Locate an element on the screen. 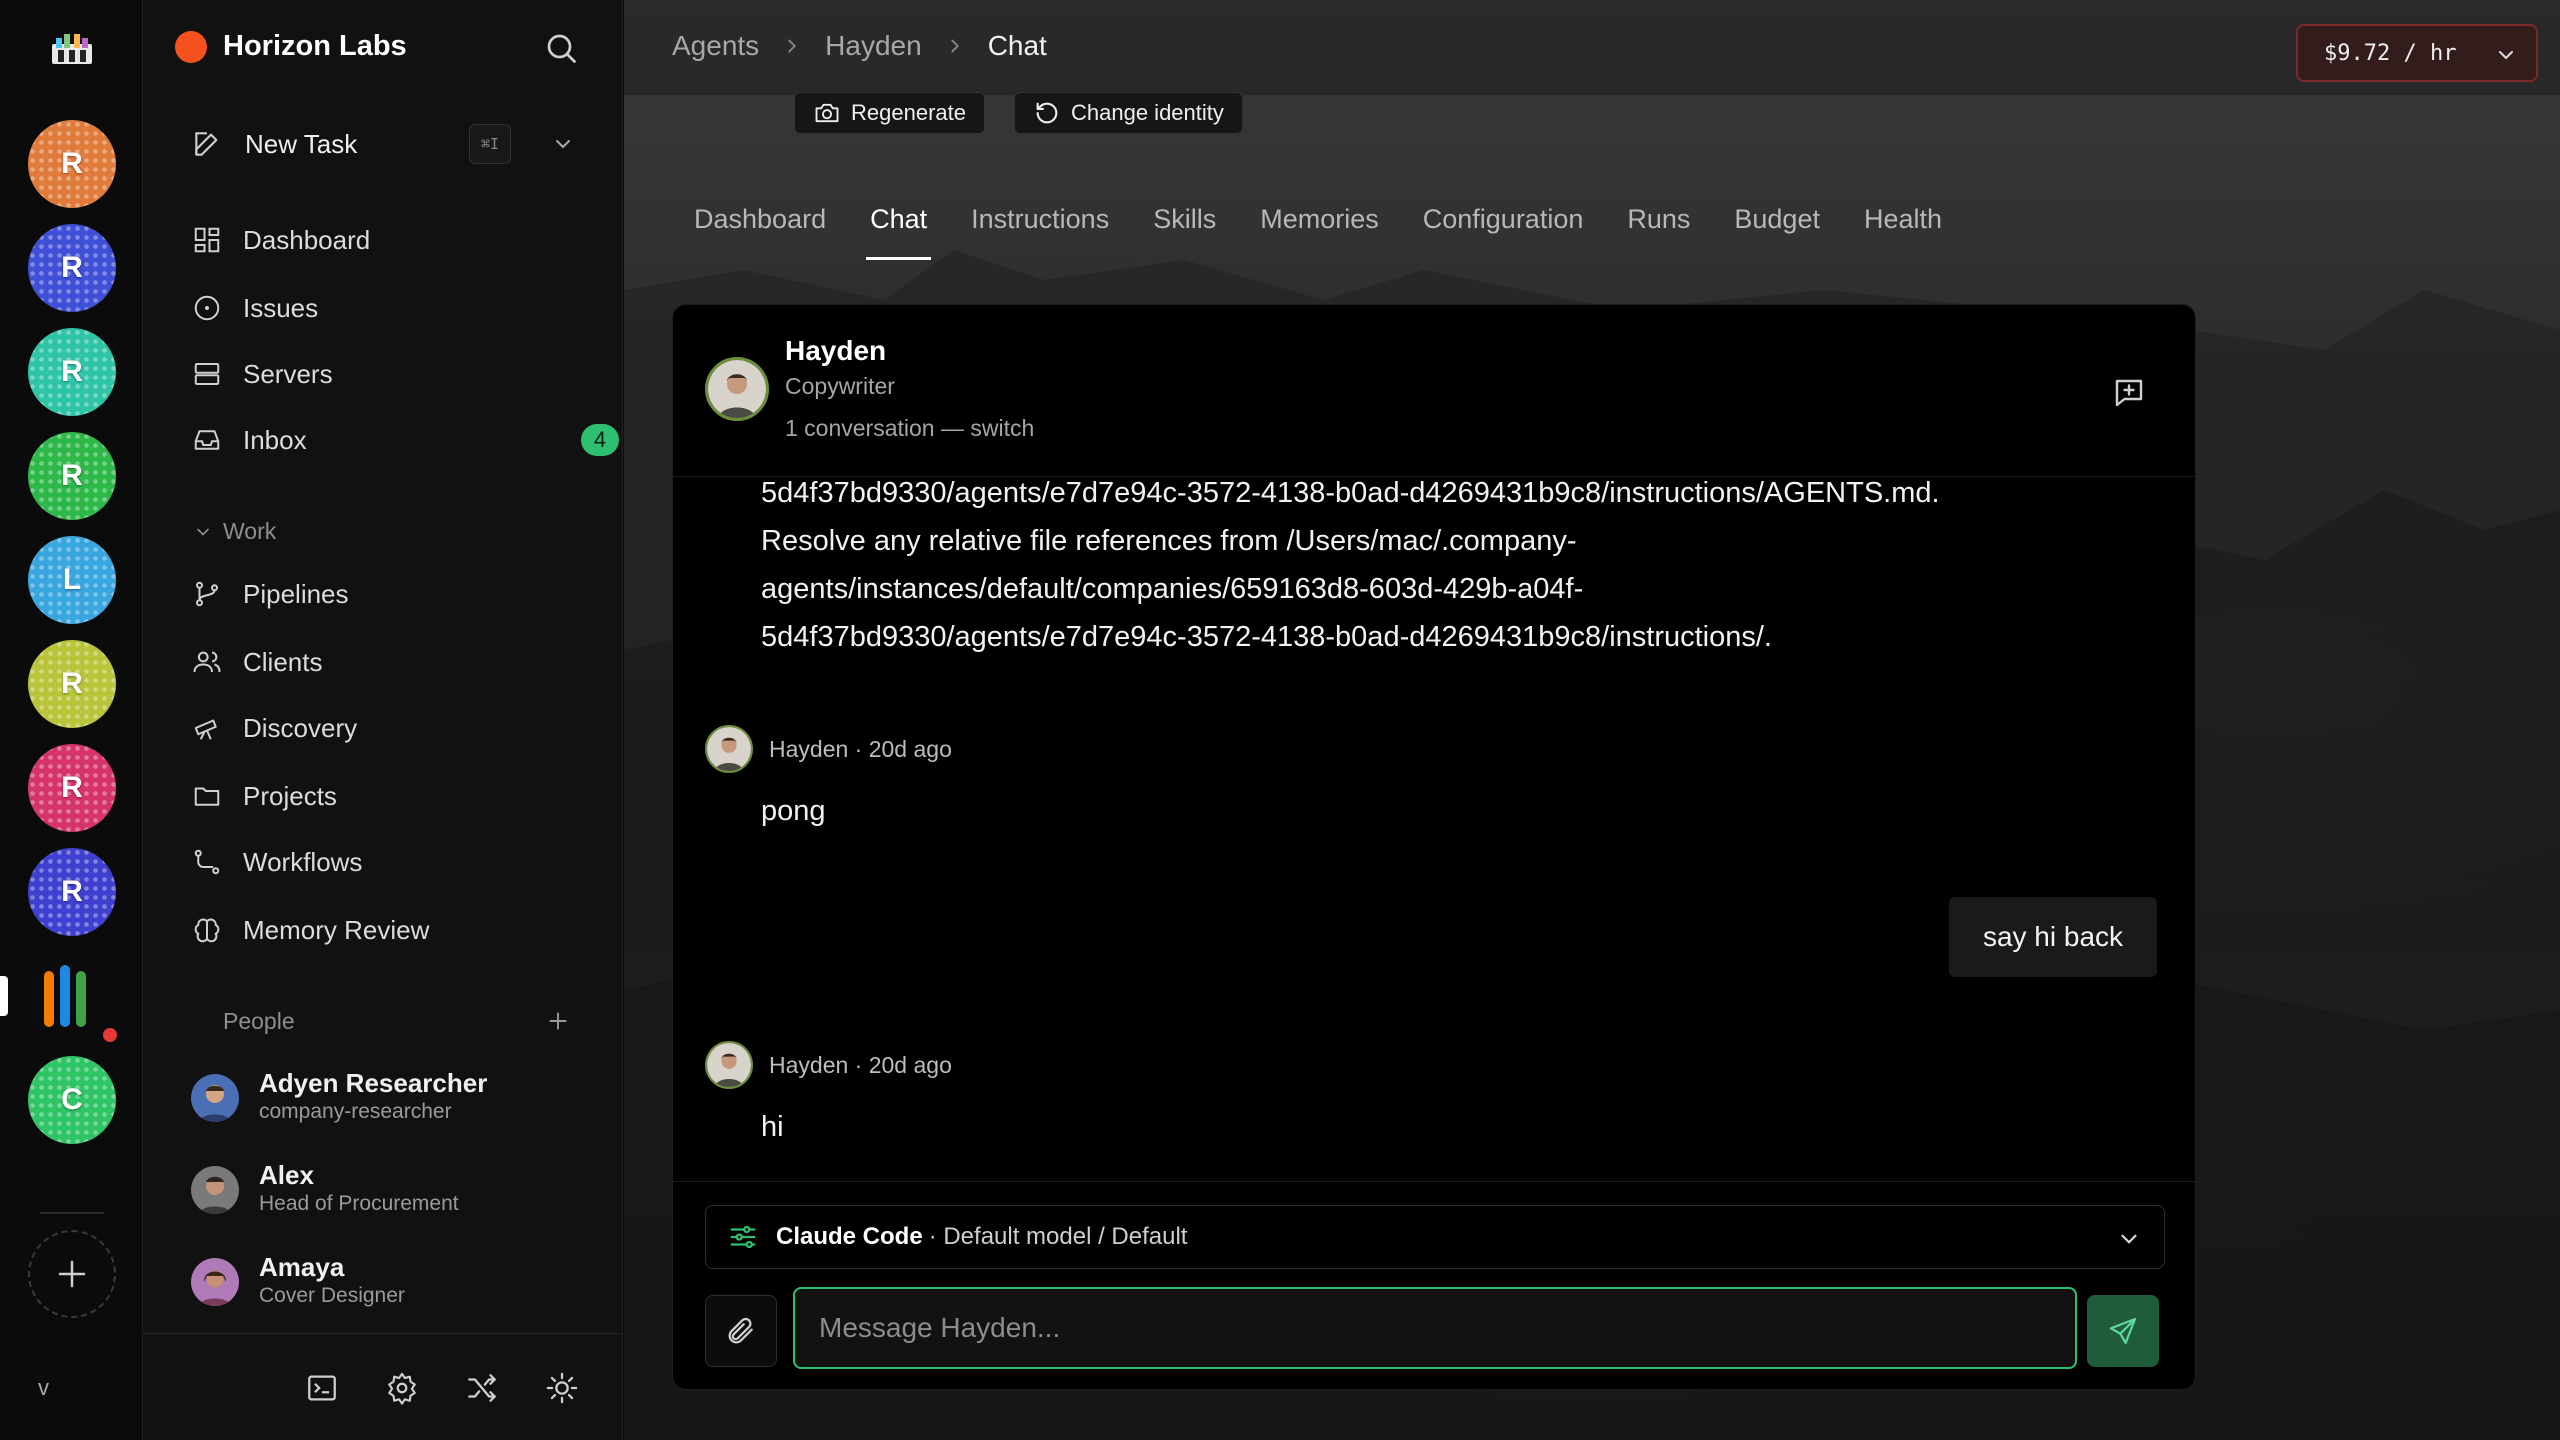 The height and width of the screenshot is (1440, 2560). terminal-button is located at coordinates (322, 1388).